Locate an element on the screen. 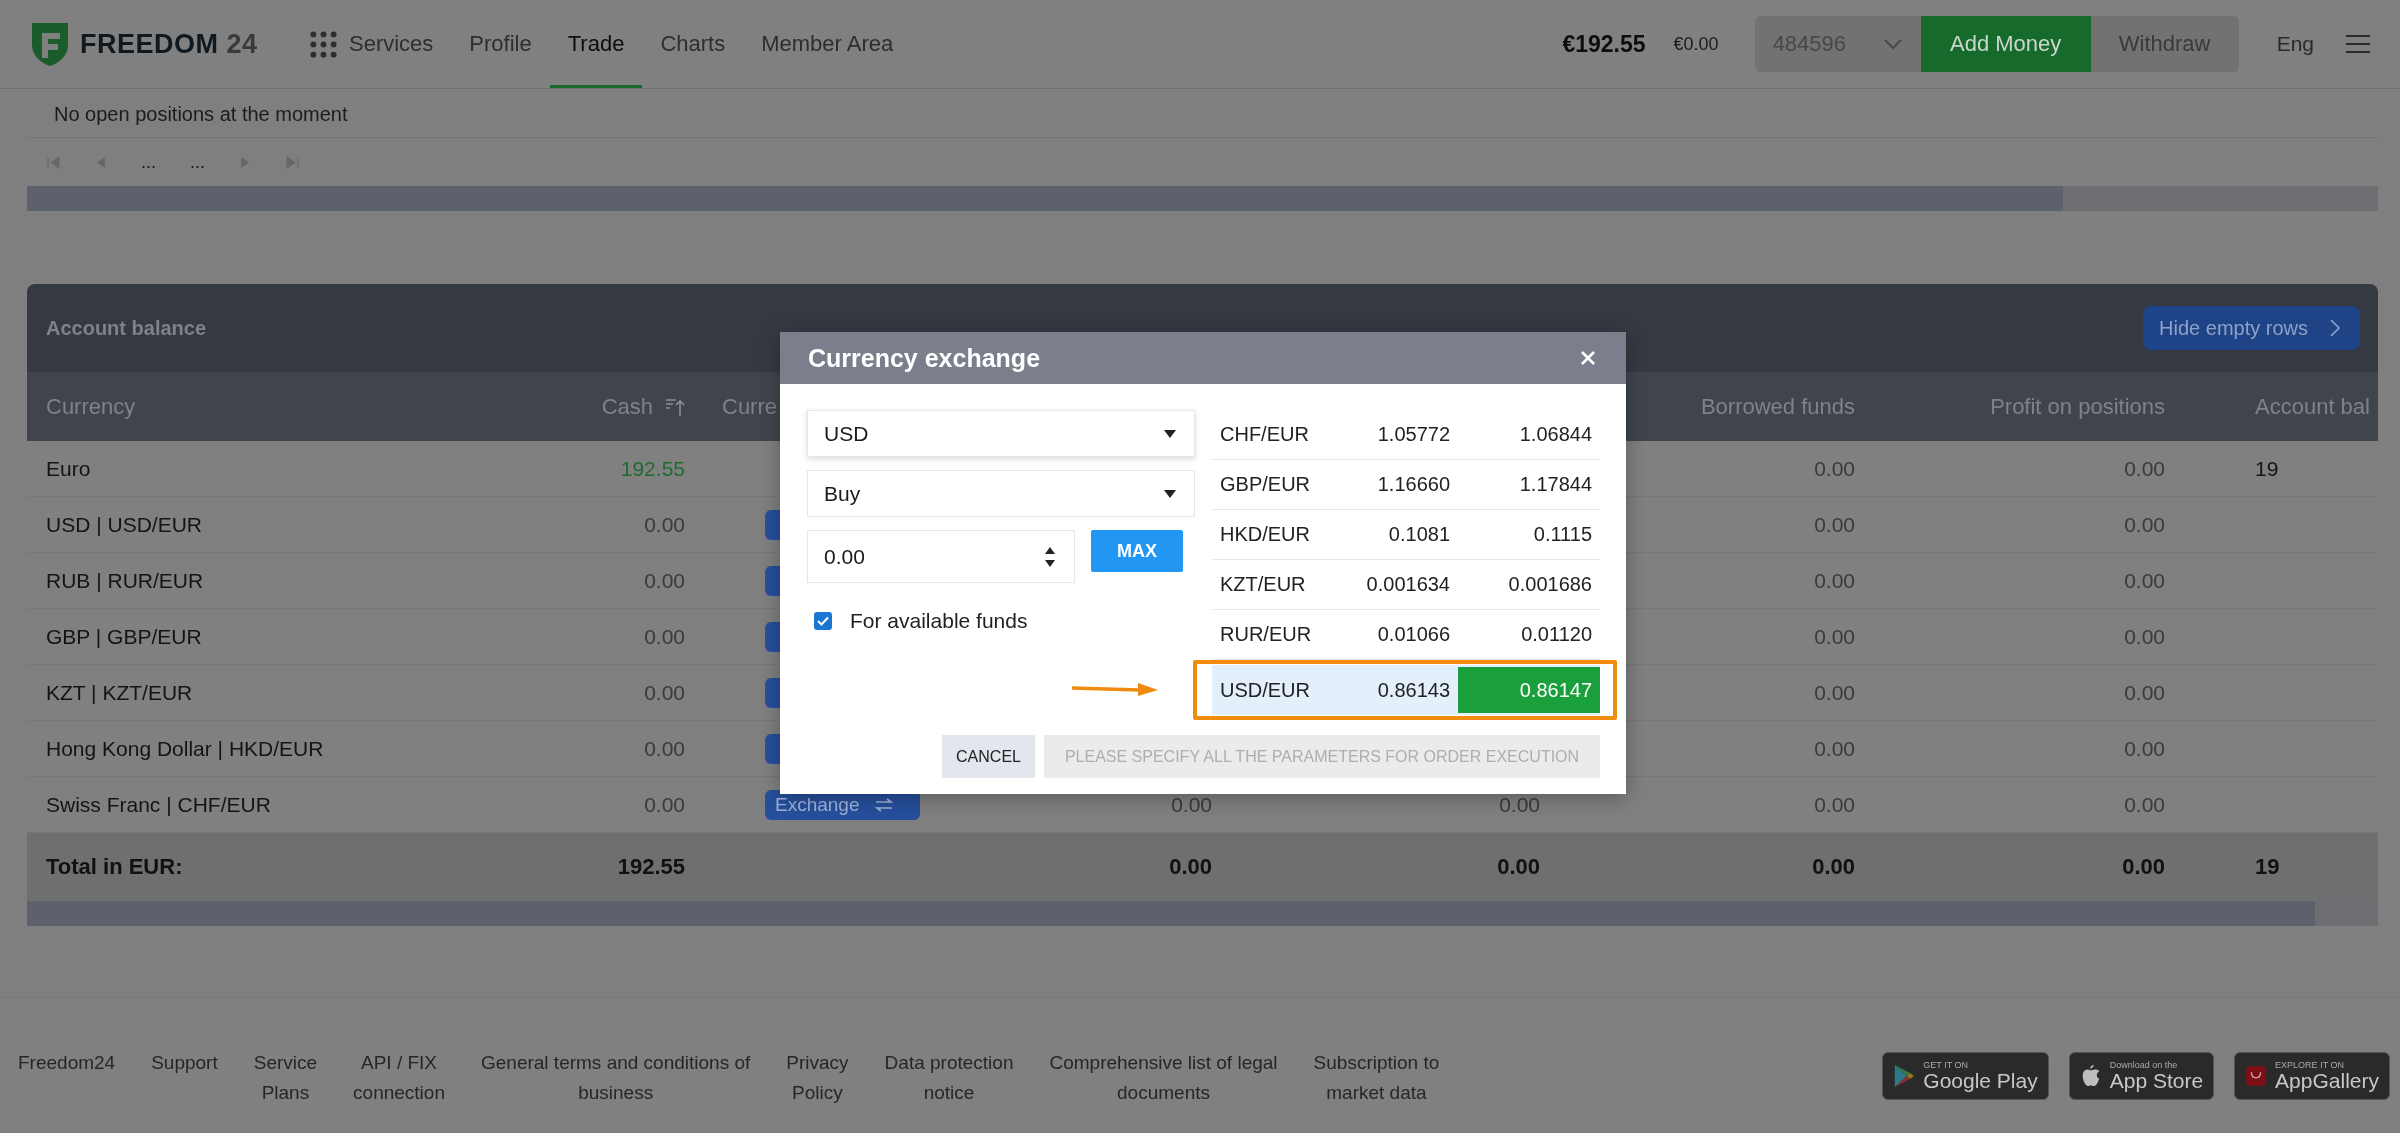  logo-wordmark: FREEDOM 24 is located at coordinates (169, 44).